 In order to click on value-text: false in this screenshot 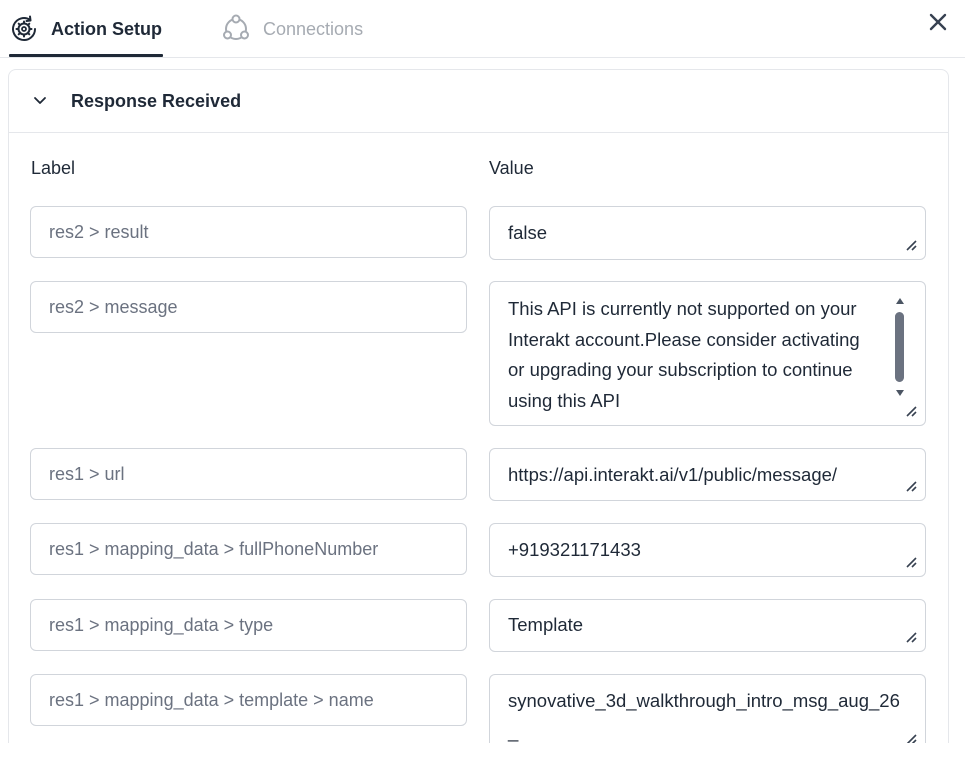, I will do `click(528, 232)`.